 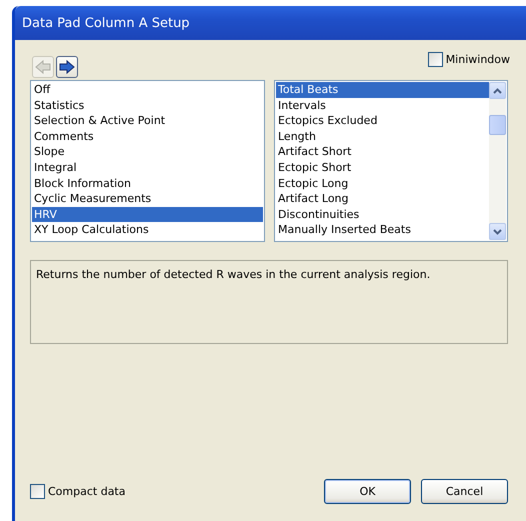 I want to click on scrollbar, so click(x=497, y=161).